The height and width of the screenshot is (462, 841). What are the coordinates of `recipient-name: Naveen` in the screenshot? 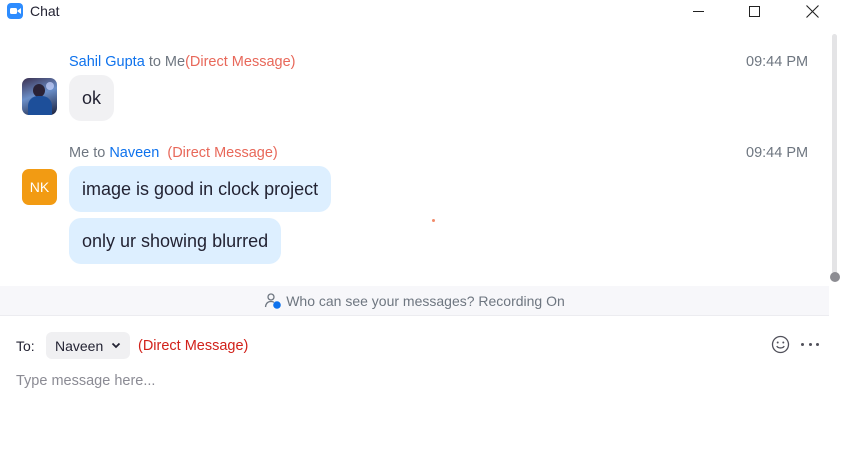 It's located at (134, 153).